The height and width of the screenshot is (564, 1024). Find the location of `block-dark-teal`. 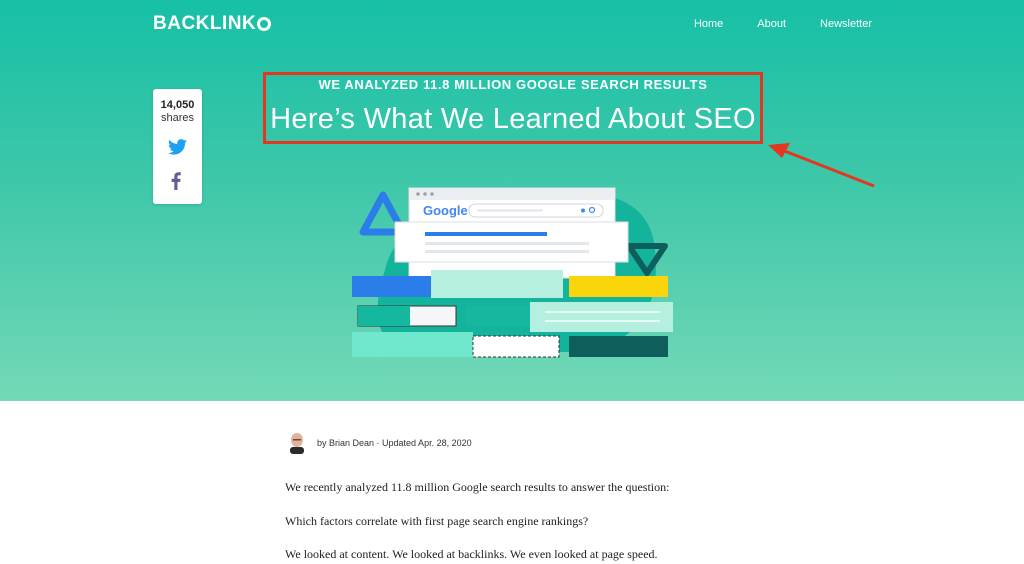

block-dark-teal is located at coordinates (618, 346).